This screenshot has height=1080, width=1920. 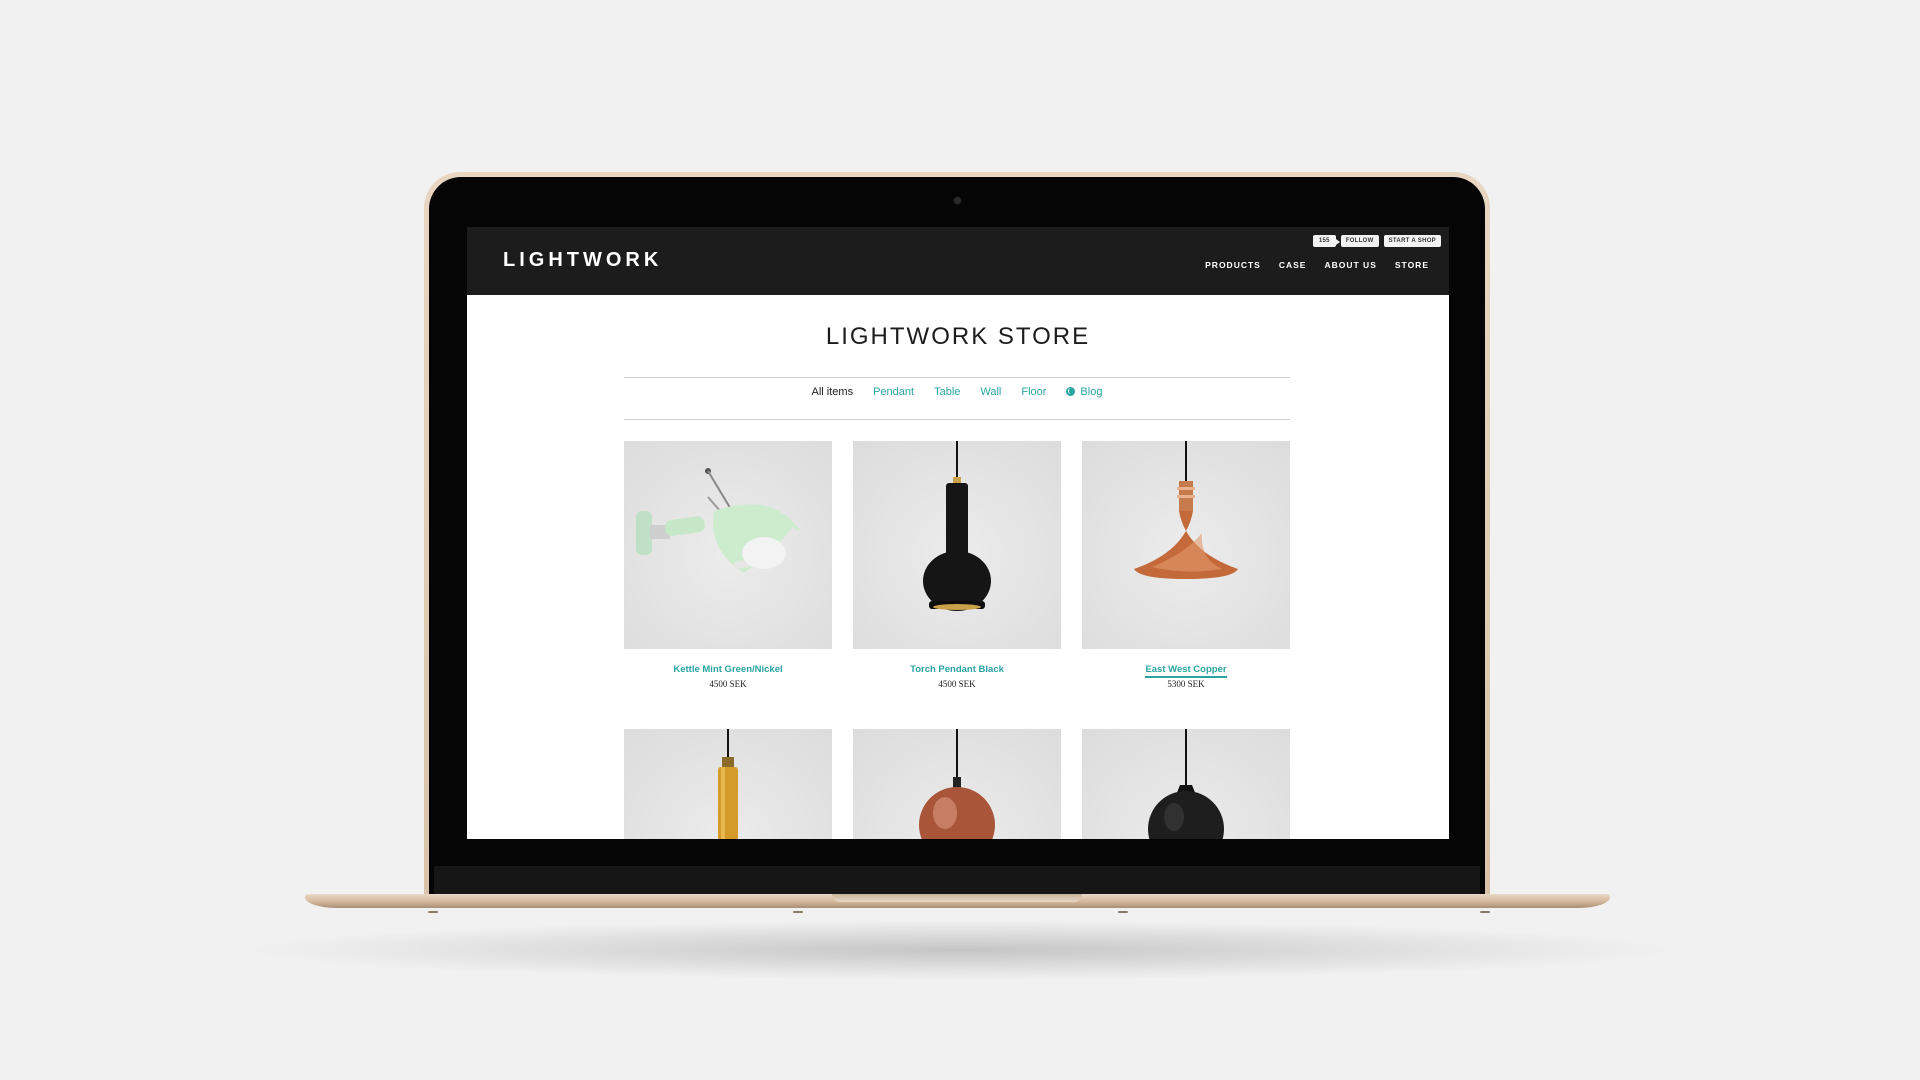 I want to click on product-image-east-west-copper, so click(x=1186, y=545).